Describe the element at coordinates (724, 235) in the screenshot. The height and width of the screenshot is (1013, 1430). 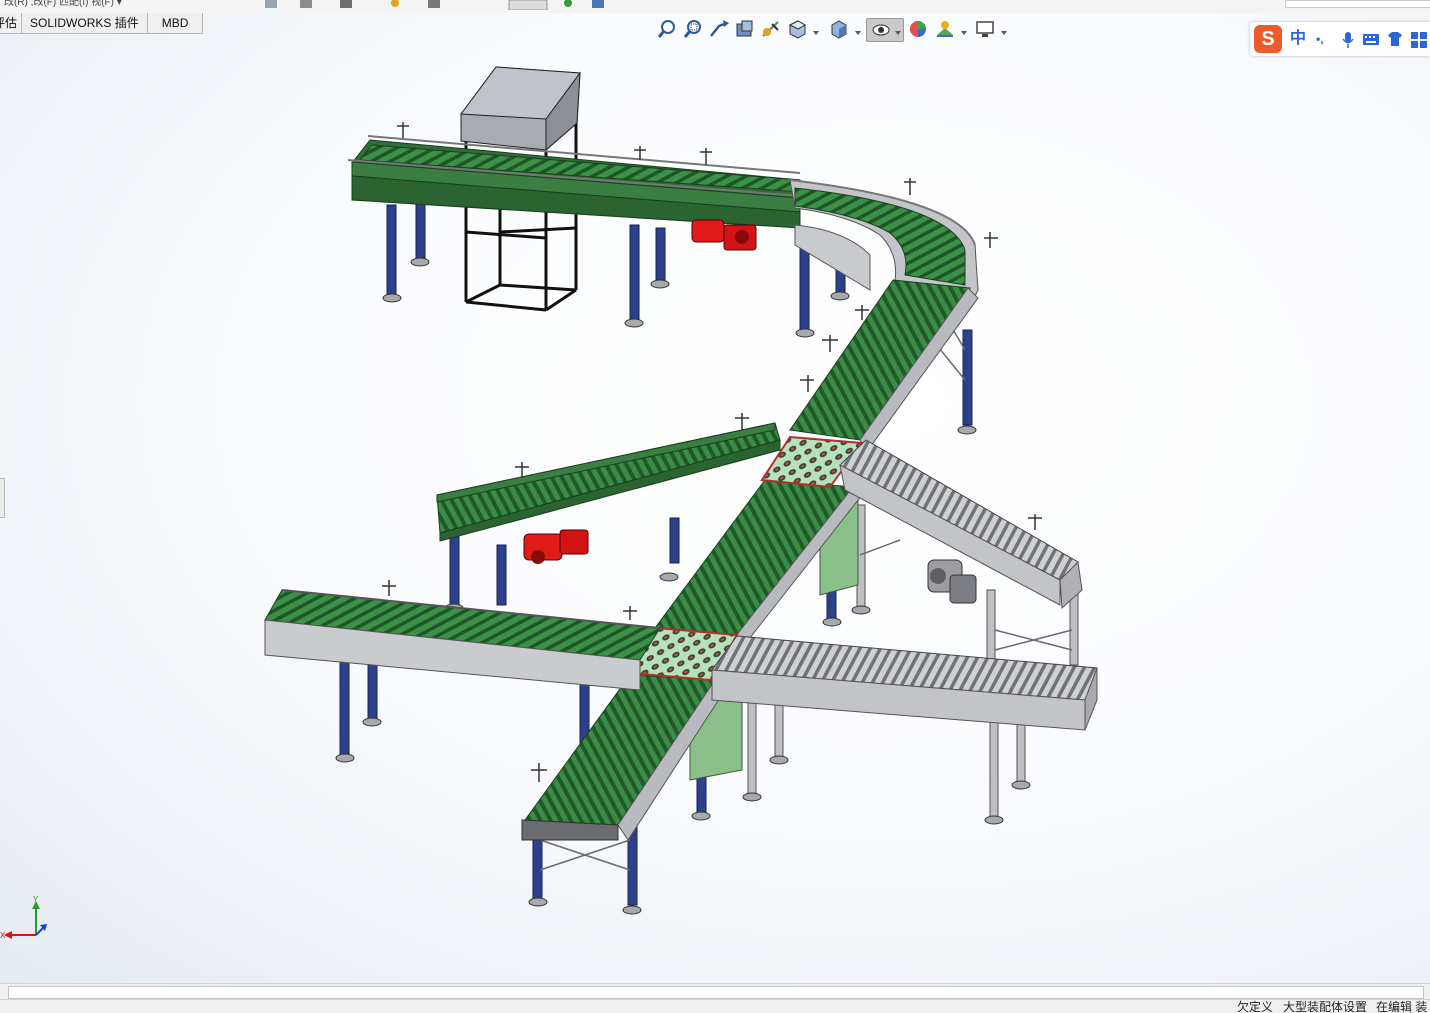
I see `drive-motor-top` at that location.